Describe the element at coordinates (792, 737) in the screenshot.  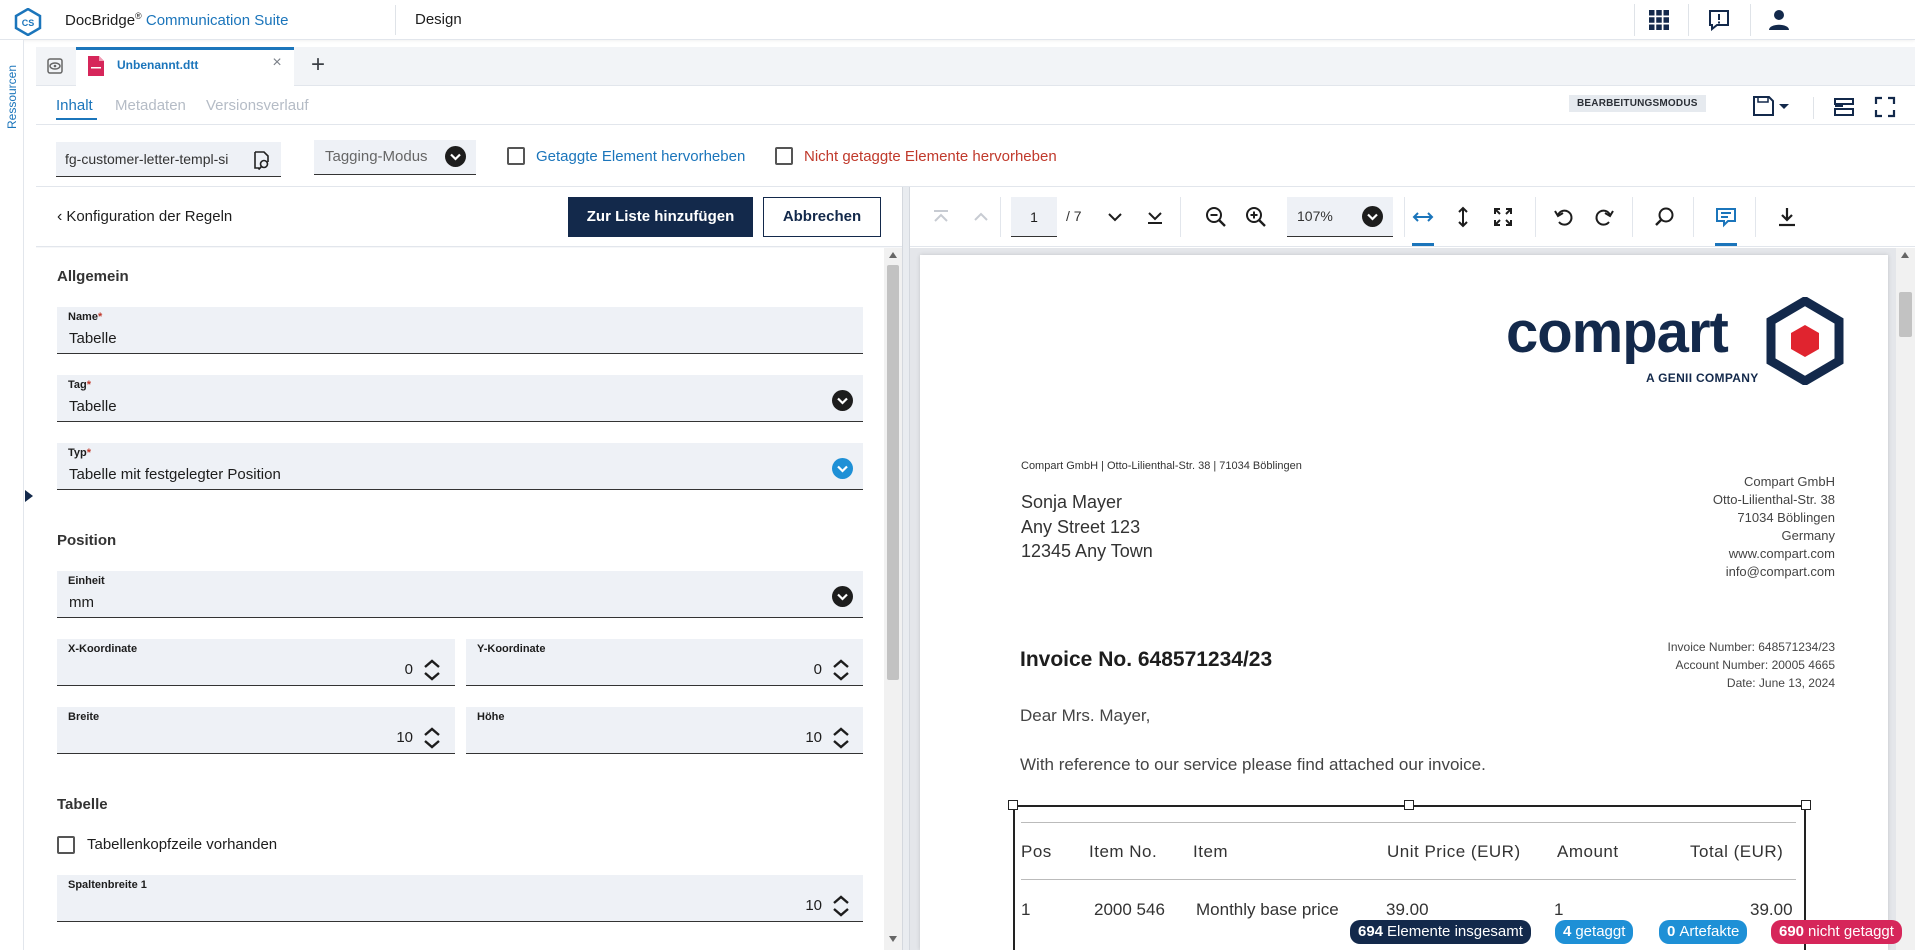
I see `height-value: 10` at that location.